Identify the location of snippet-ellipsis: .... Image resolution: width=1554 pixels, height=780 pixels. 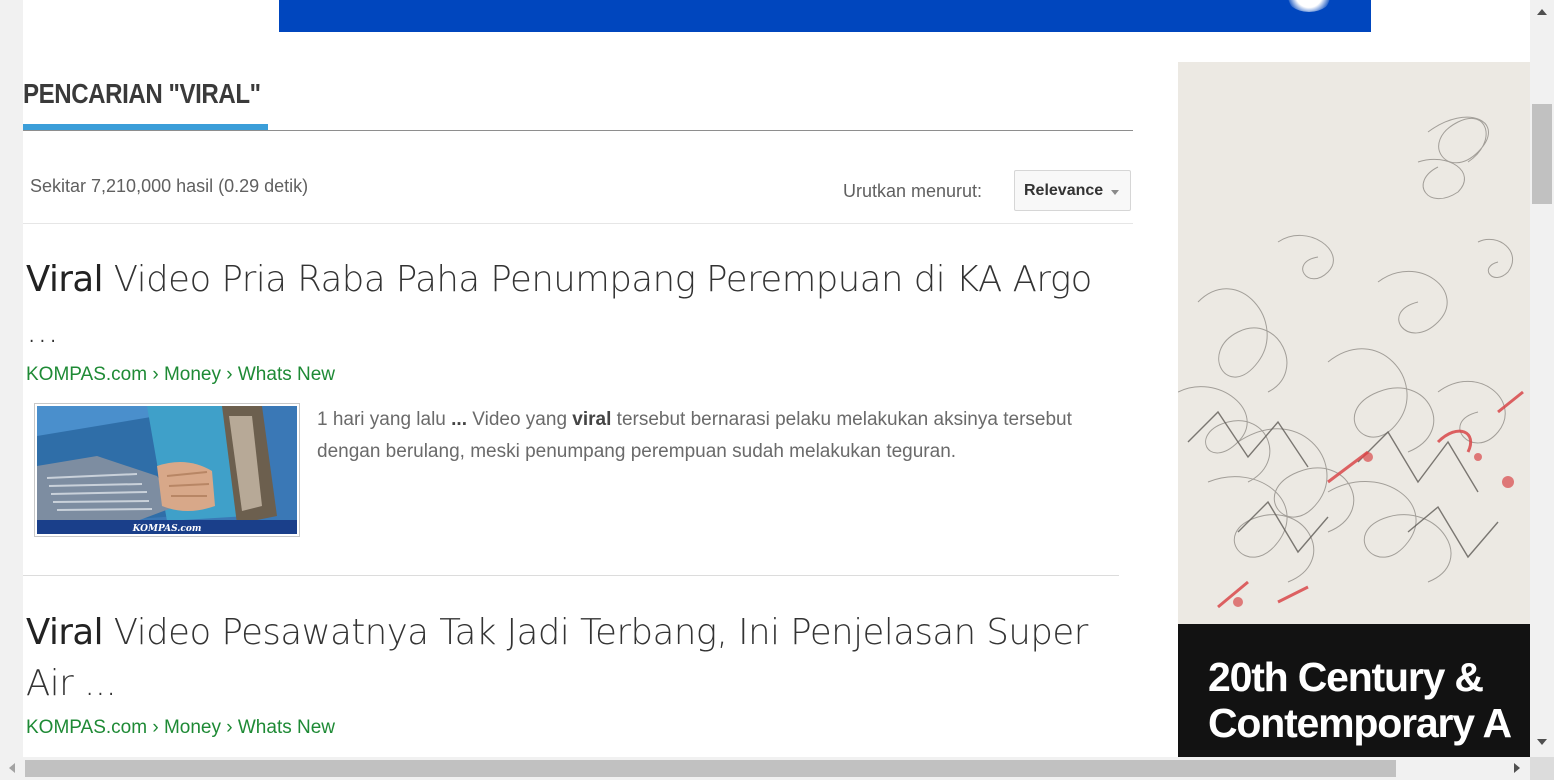
(459, 419).